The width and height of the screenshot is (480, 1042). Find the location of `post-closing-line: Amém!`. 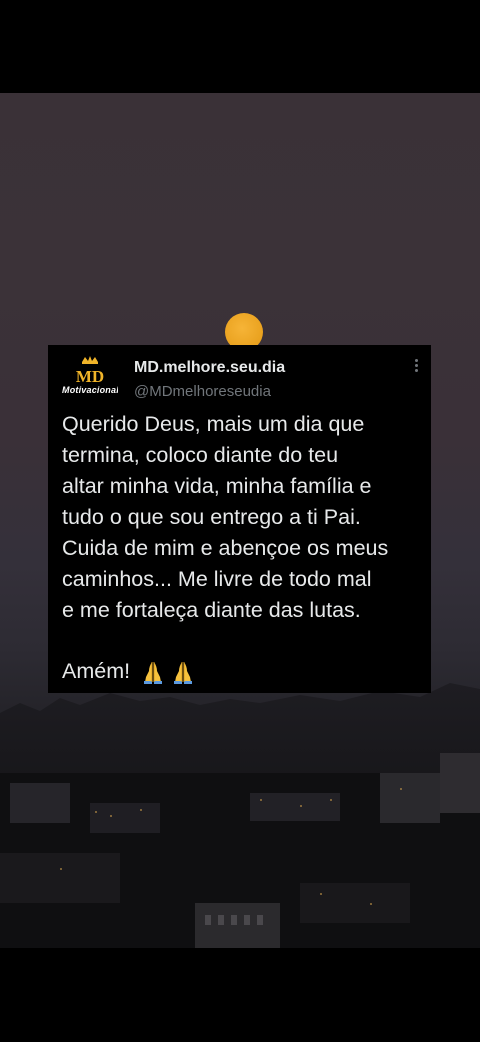

post-closing-line: Amém! is located at coordinates (131, 671).